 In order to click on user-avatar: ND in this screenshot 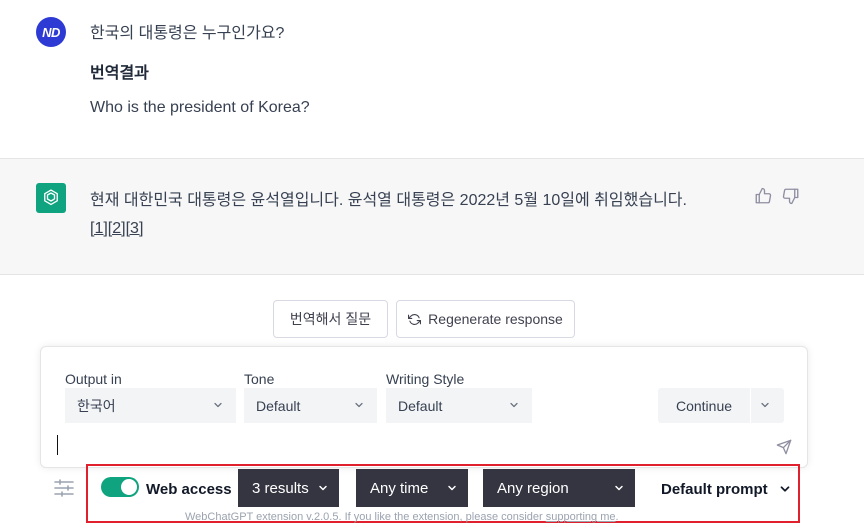, I will do `click(51, 32)`.